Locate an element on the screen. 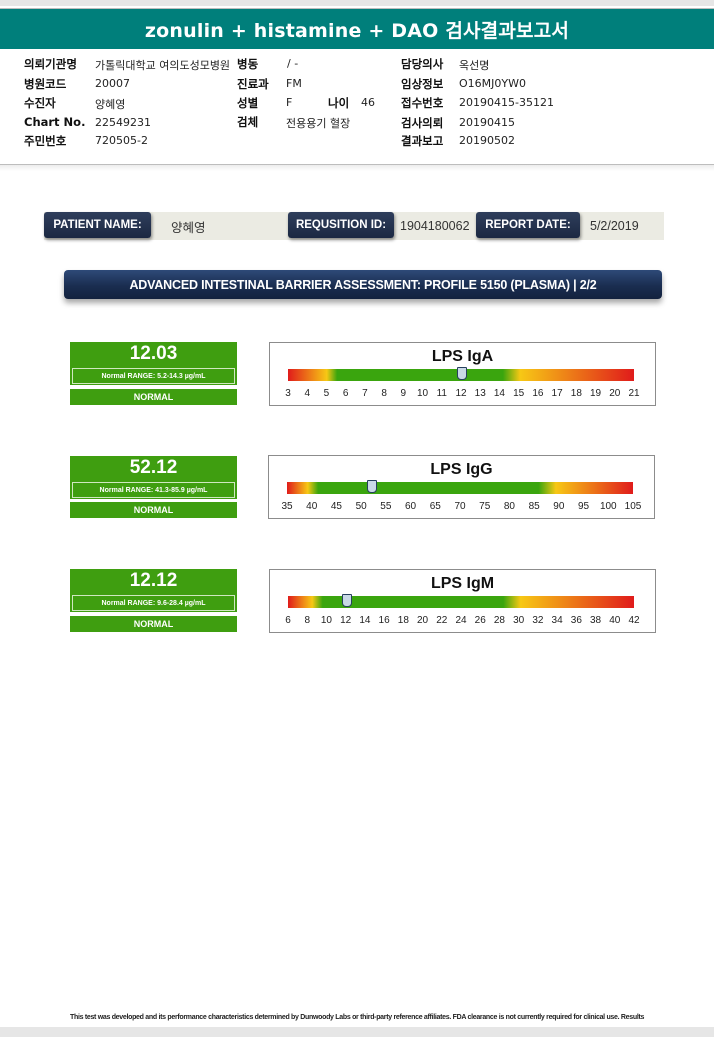 The height and width of the screenshot is (1037, 714). requisition-id-tag: REQUSITION ID: is located at coordinates (341, 225).